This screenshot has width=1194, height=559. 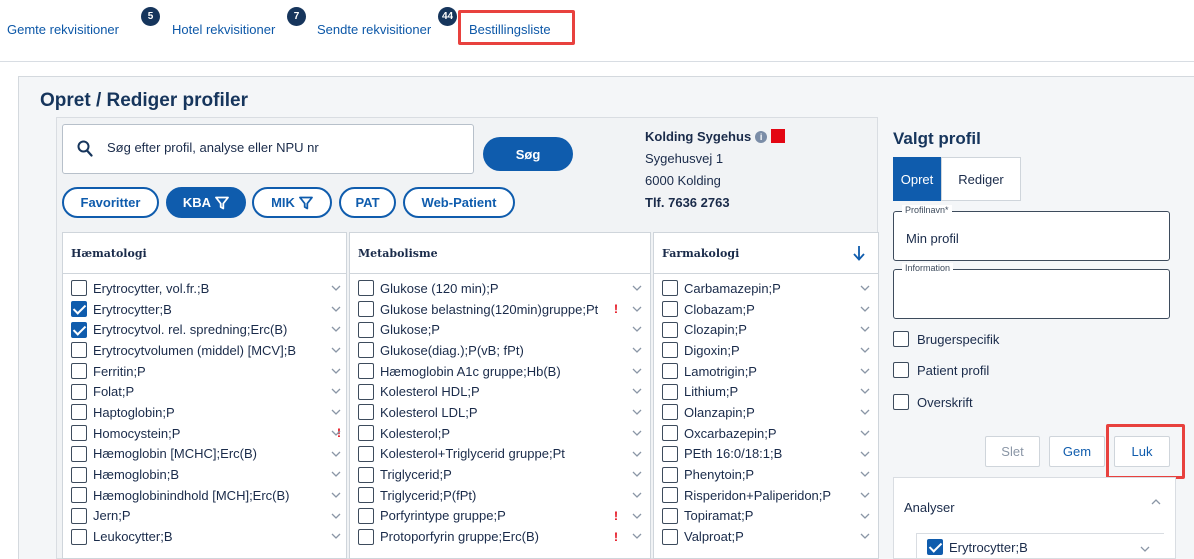 I want to click on analysis-row: Kolesterol+Triglycerid gruppe;Pt, so click(x=500, y=454).